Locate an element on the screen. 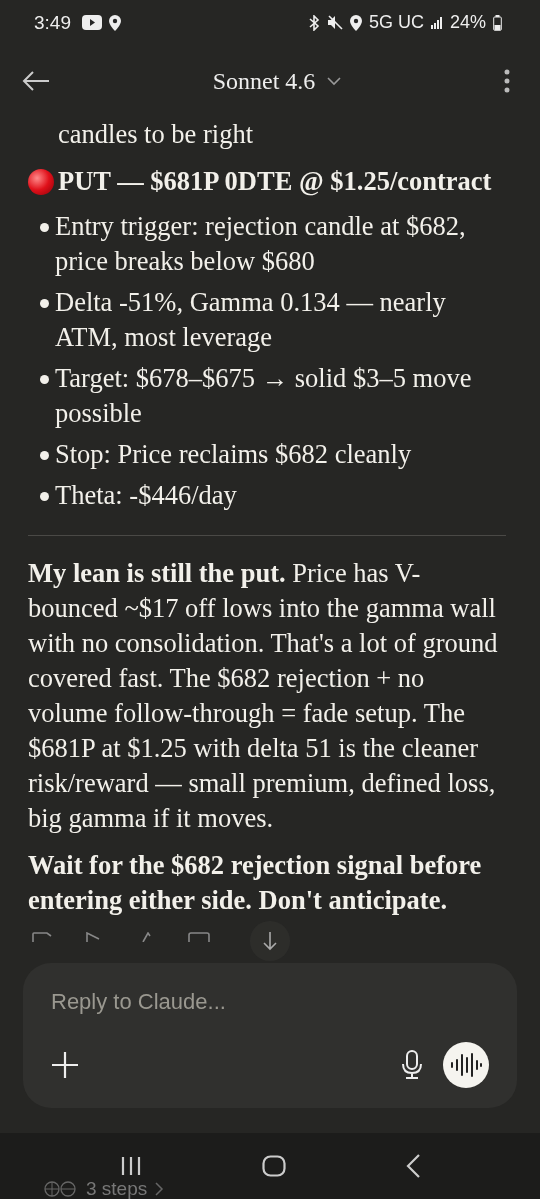  chevron-down-icon is located at coordinates (334, 81).